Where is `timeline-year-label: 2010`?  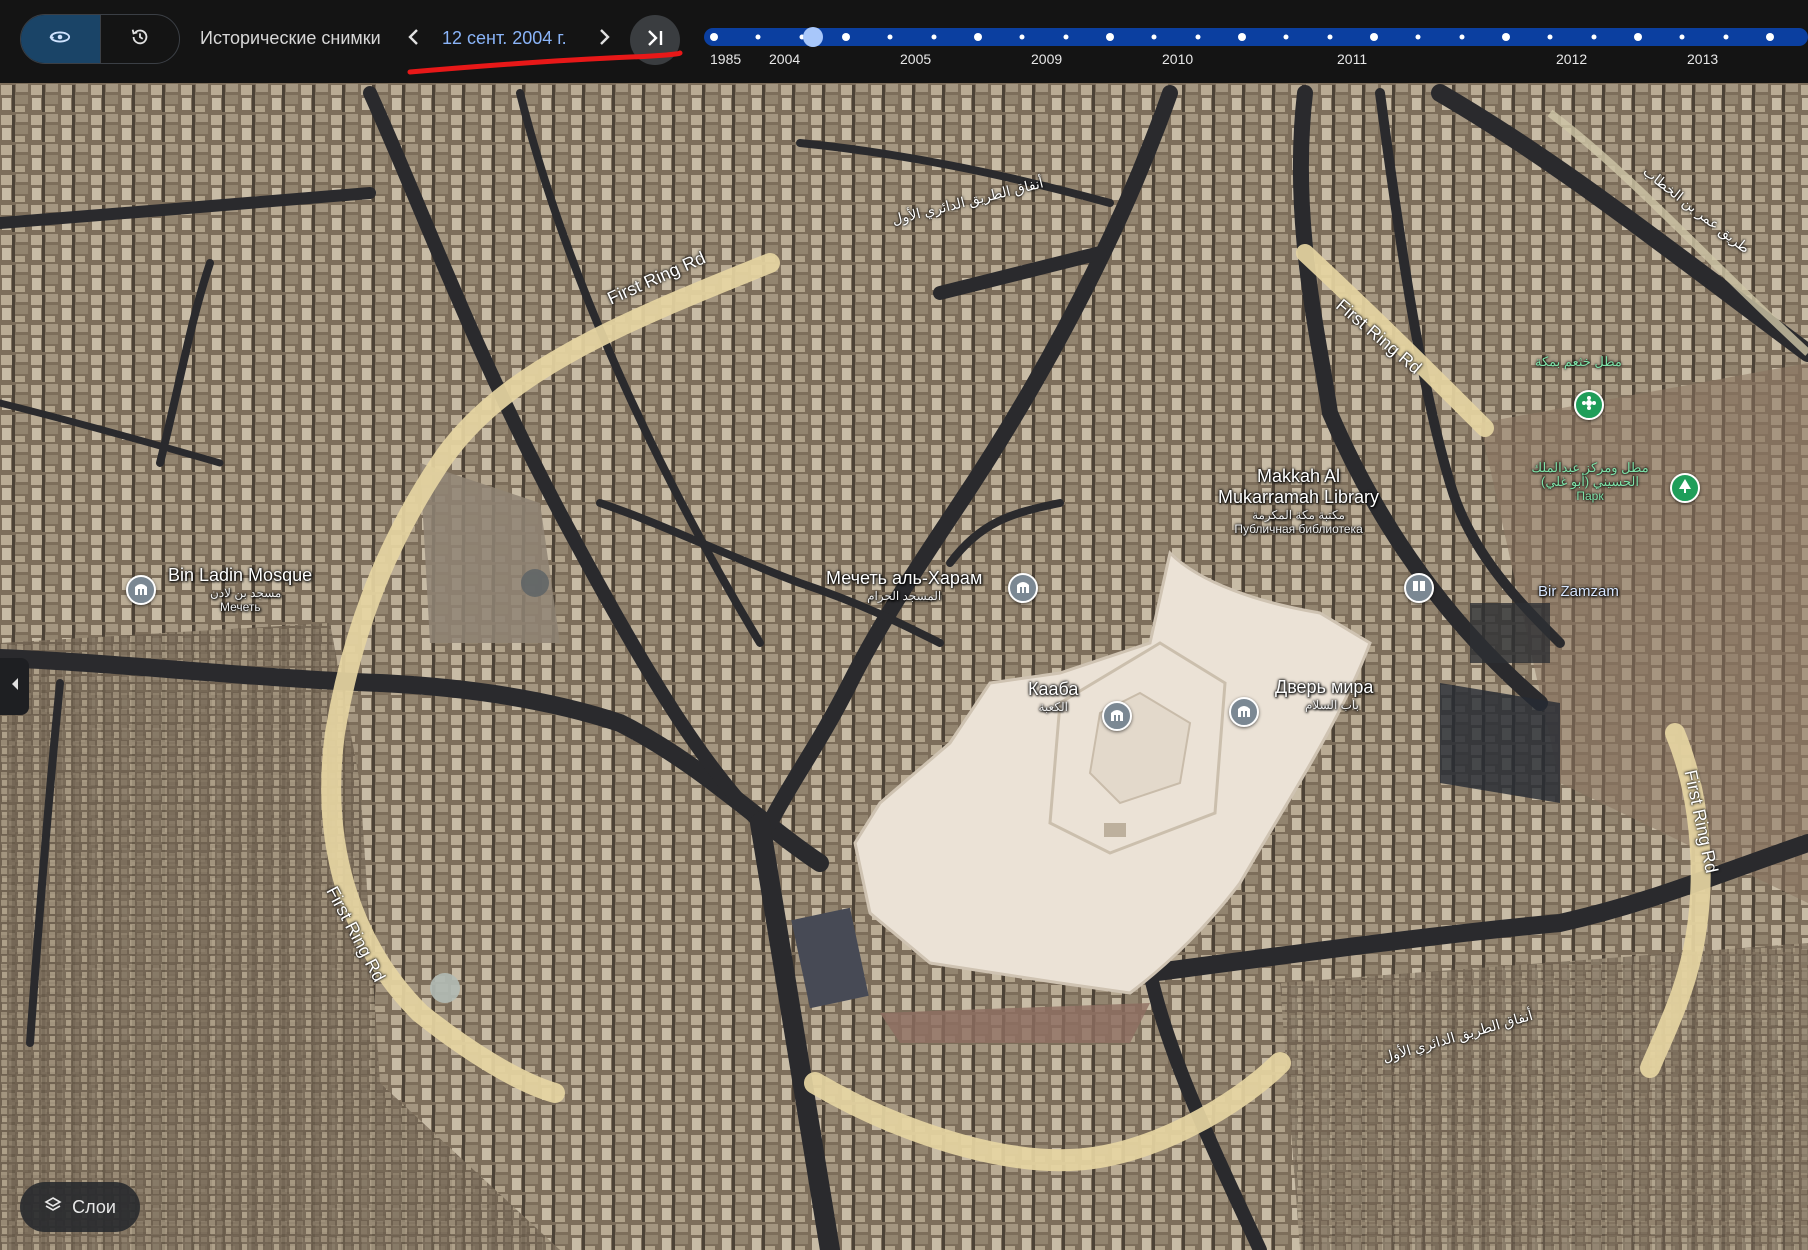 timeline-year-label: 2010 is located at coordinates (1177, 59).